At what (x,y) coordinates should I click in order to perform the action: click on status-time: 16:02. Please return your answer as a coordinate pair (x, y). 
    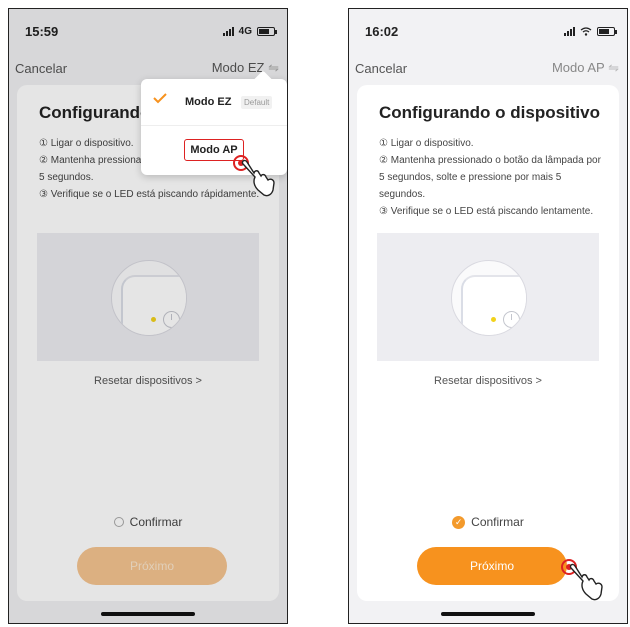
    Looking at the image, I should click on (382, 31).